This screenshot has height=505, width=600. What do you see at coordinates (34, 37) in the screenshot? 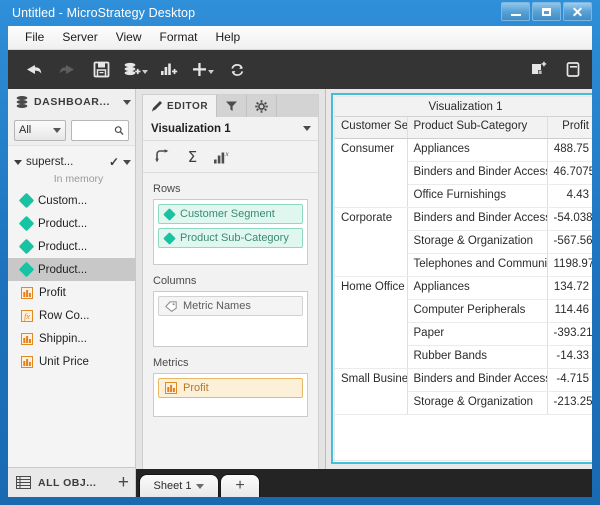
I see `menu-file: File` at bounding box center [34, 37].